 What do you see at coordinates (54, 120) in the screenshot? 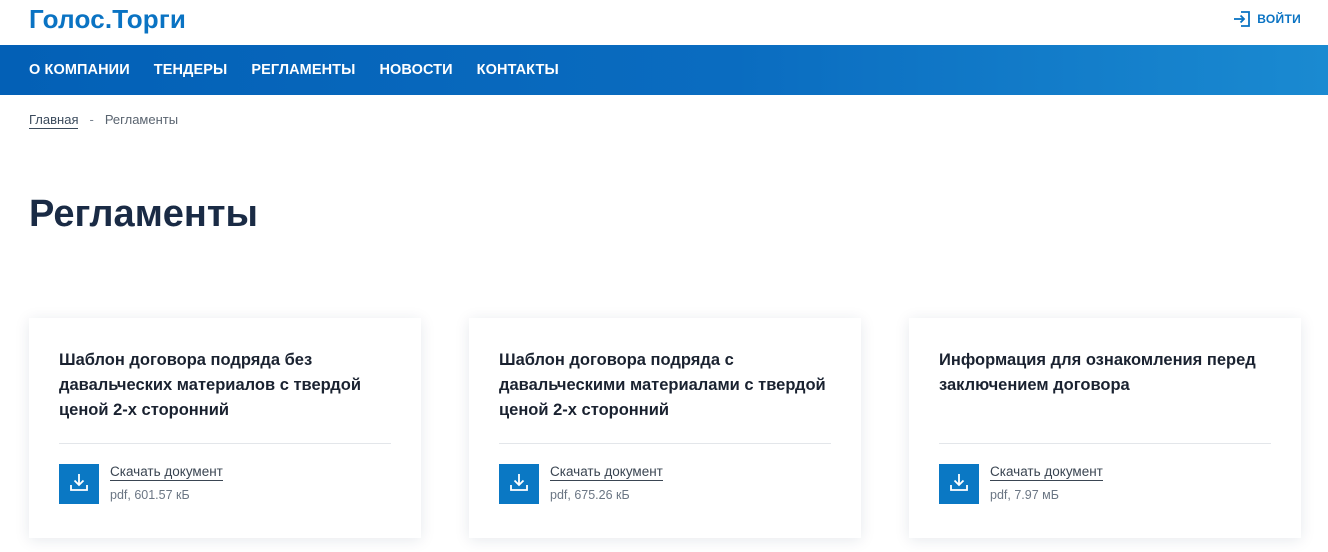
I see `breadcrumb-home: Главная` at bounding box center [54, 120].